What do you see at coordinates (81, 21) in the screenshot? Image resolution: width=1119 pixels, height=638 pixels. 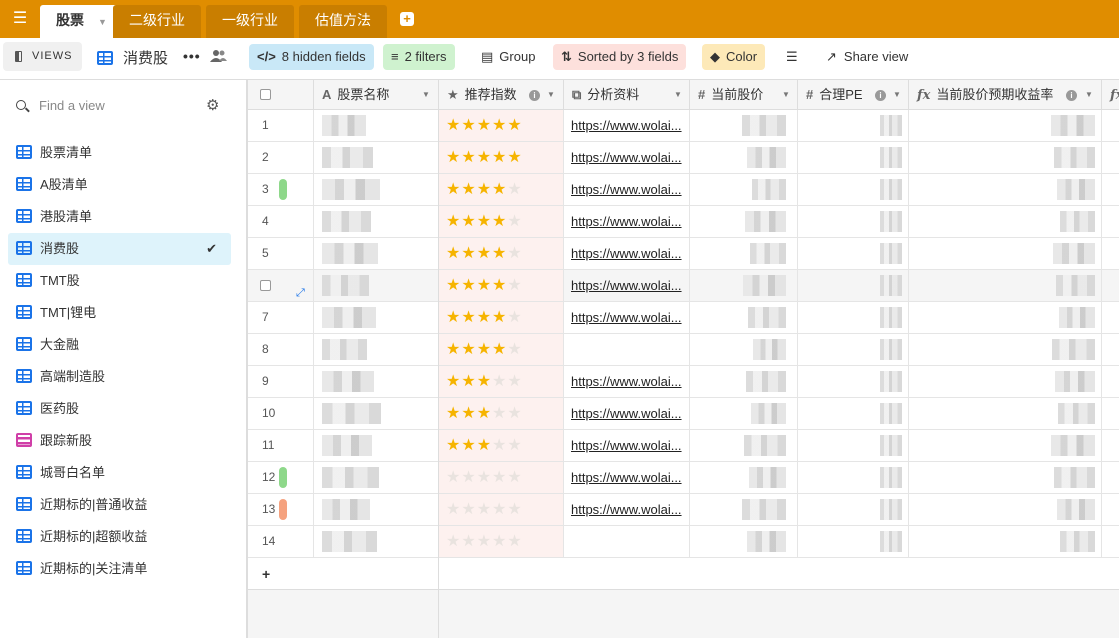 I see `tab-stocks: 股票 ▼` at bounding box center [81, 21].